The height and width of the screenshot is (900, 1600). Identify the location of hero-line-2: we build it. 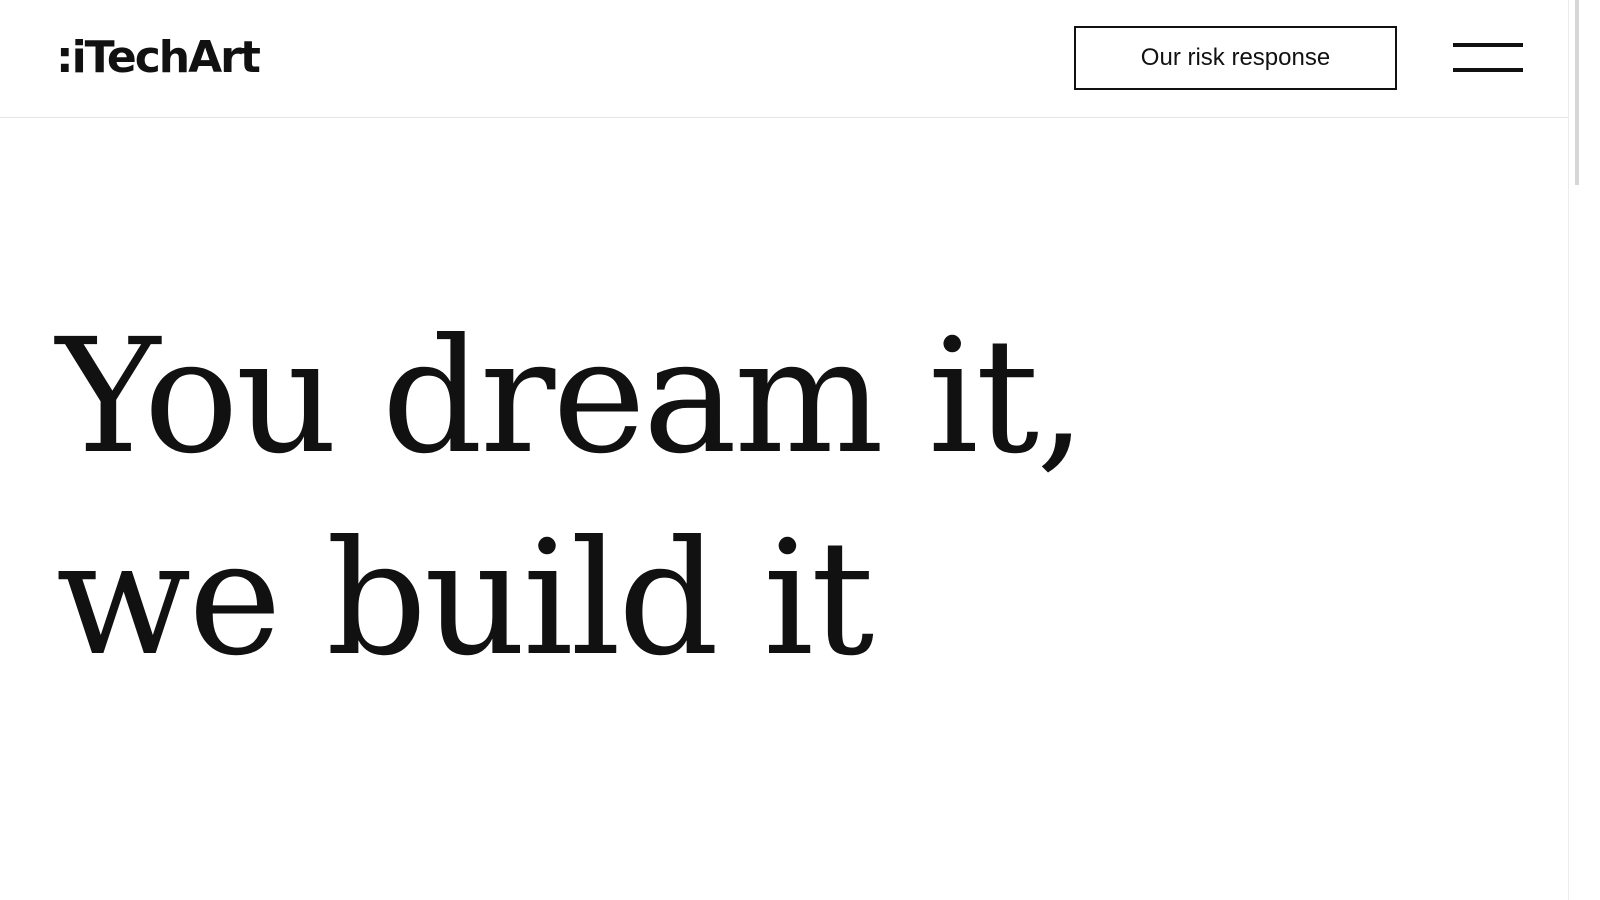
(465, 599).